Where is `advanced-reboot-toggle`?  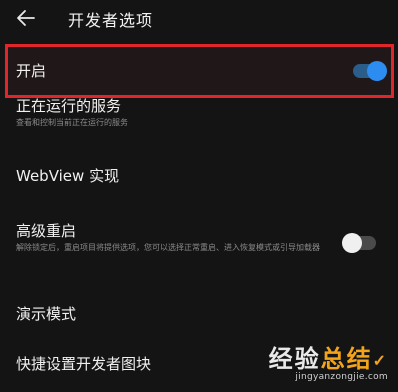
advanced-reboot-toggle is located at coordinates (359, 243).